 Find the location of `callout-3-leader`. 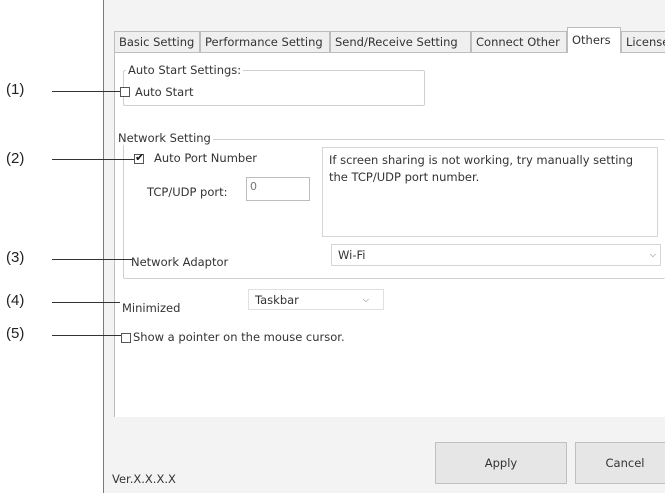

callout-3-leader is located at coordinates (92, 259).